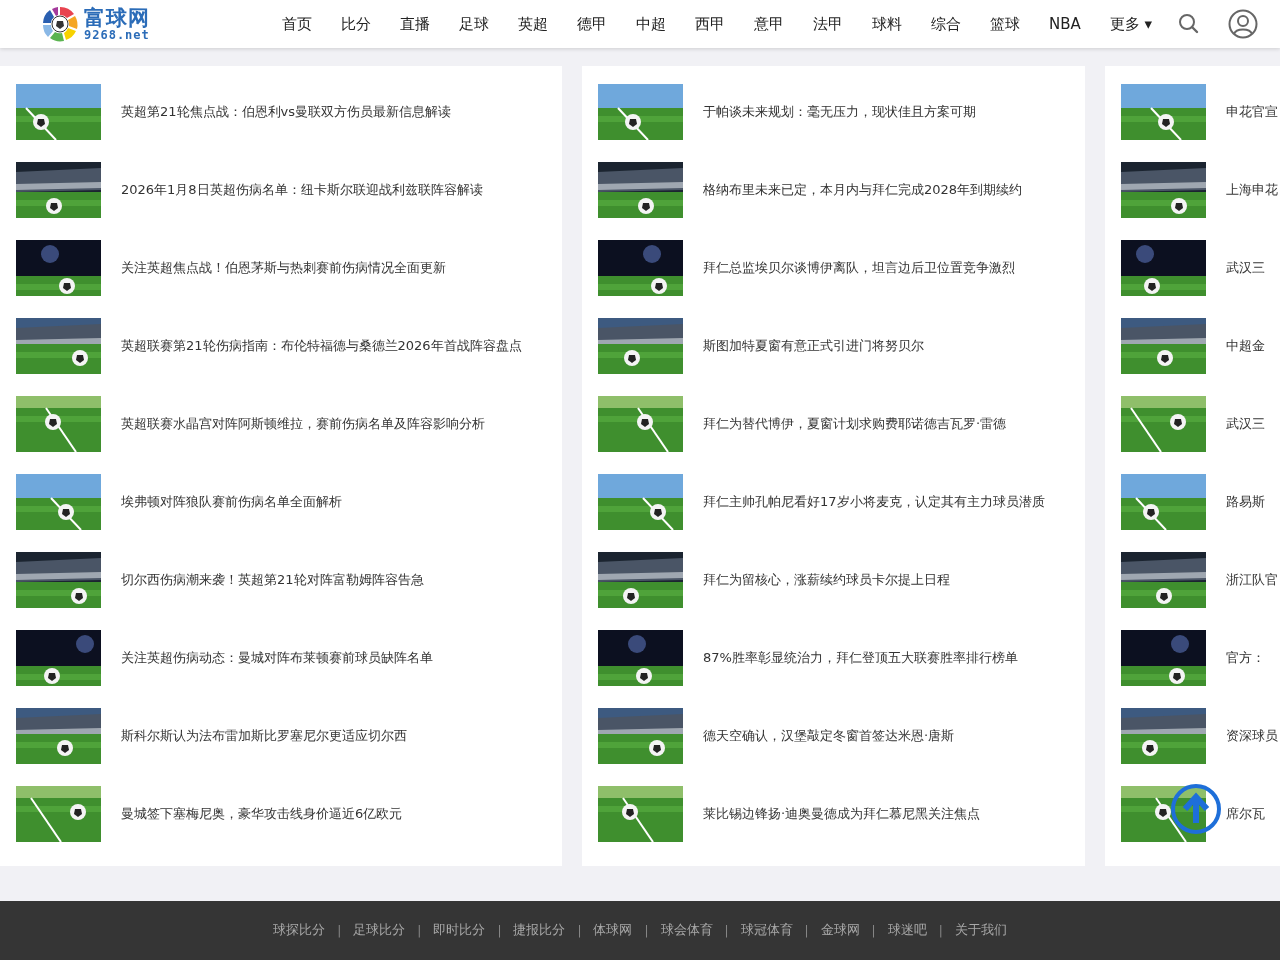 Image resolution: width=1280 pixels, height=960 pixels. Describe the element at coordinates (1245, 346) in the screenshot. I see `news-title: 中超金` at that location.